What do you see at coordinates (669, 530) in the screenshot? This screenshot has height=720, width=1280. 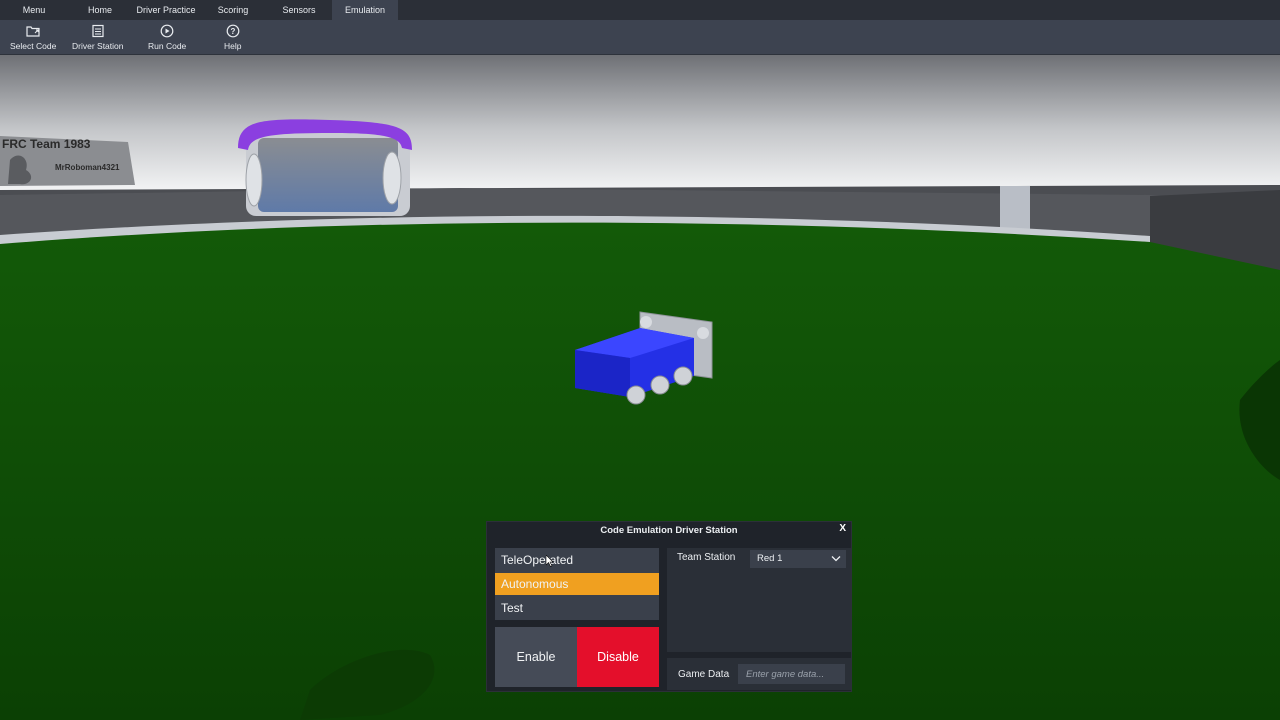 I see `panel-title: Code Emulation Driver Station` at bounding box center [669, 530].